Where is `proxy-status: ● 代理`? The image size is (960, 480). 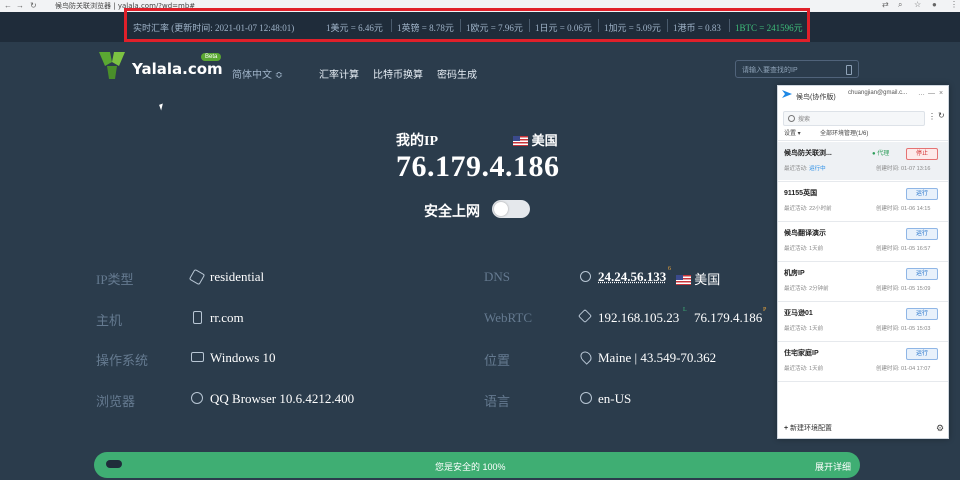 proxy-status: ● 代理 is located at coordinates (881, 154).